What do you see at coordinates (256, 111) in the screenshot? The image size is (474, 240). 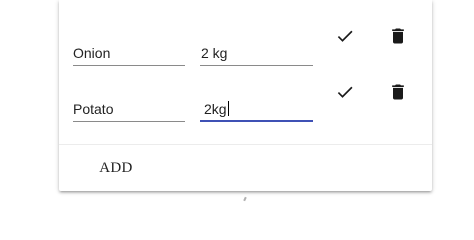 I see `item-quantity-field-focused: 2kg` at bounding box center [256, 111].